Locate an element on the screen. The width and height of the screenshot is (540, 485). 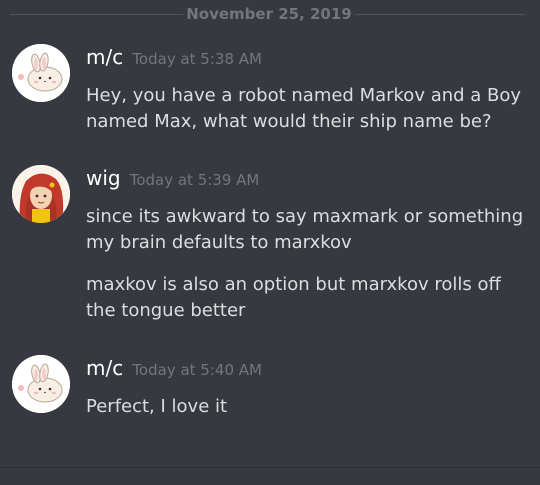
divider-line-left is located at coordinates (96, 14).